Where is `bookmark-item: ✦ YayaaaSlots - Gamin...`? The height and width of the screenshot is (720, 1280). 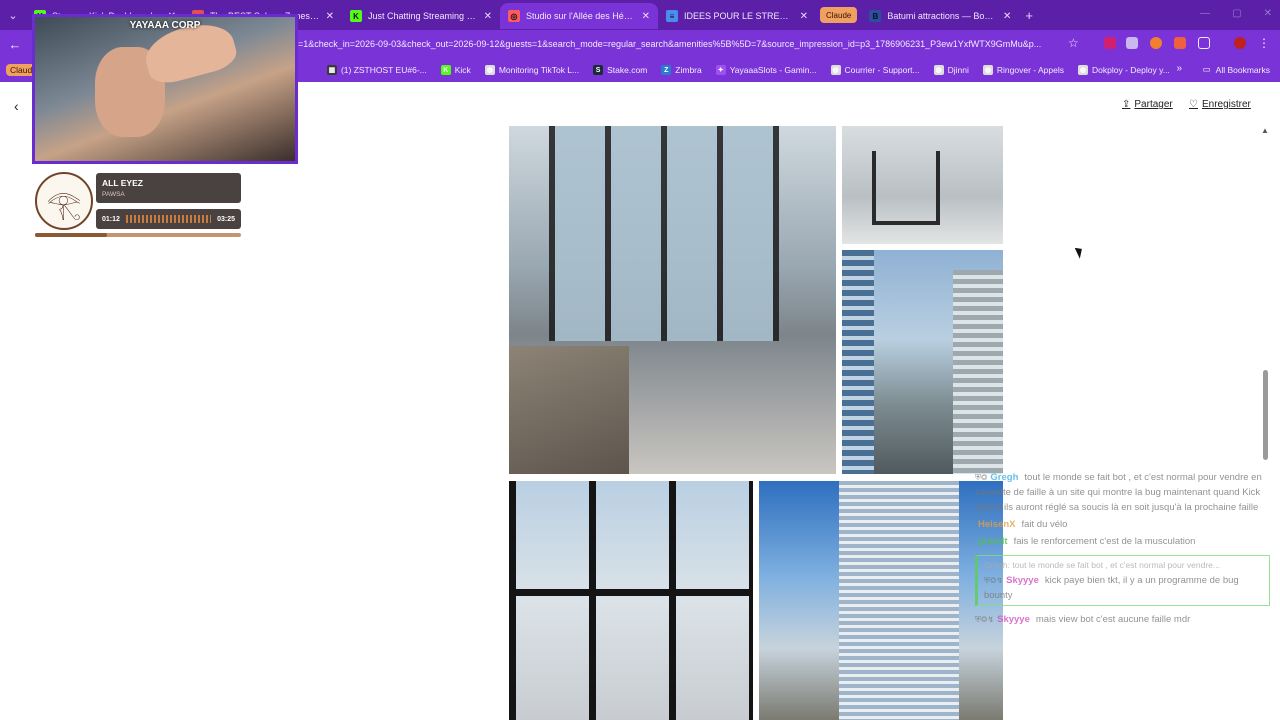
bookmark-item: ✦ YayaaaSlots - Gamin... is located at coordinates (766, 70).